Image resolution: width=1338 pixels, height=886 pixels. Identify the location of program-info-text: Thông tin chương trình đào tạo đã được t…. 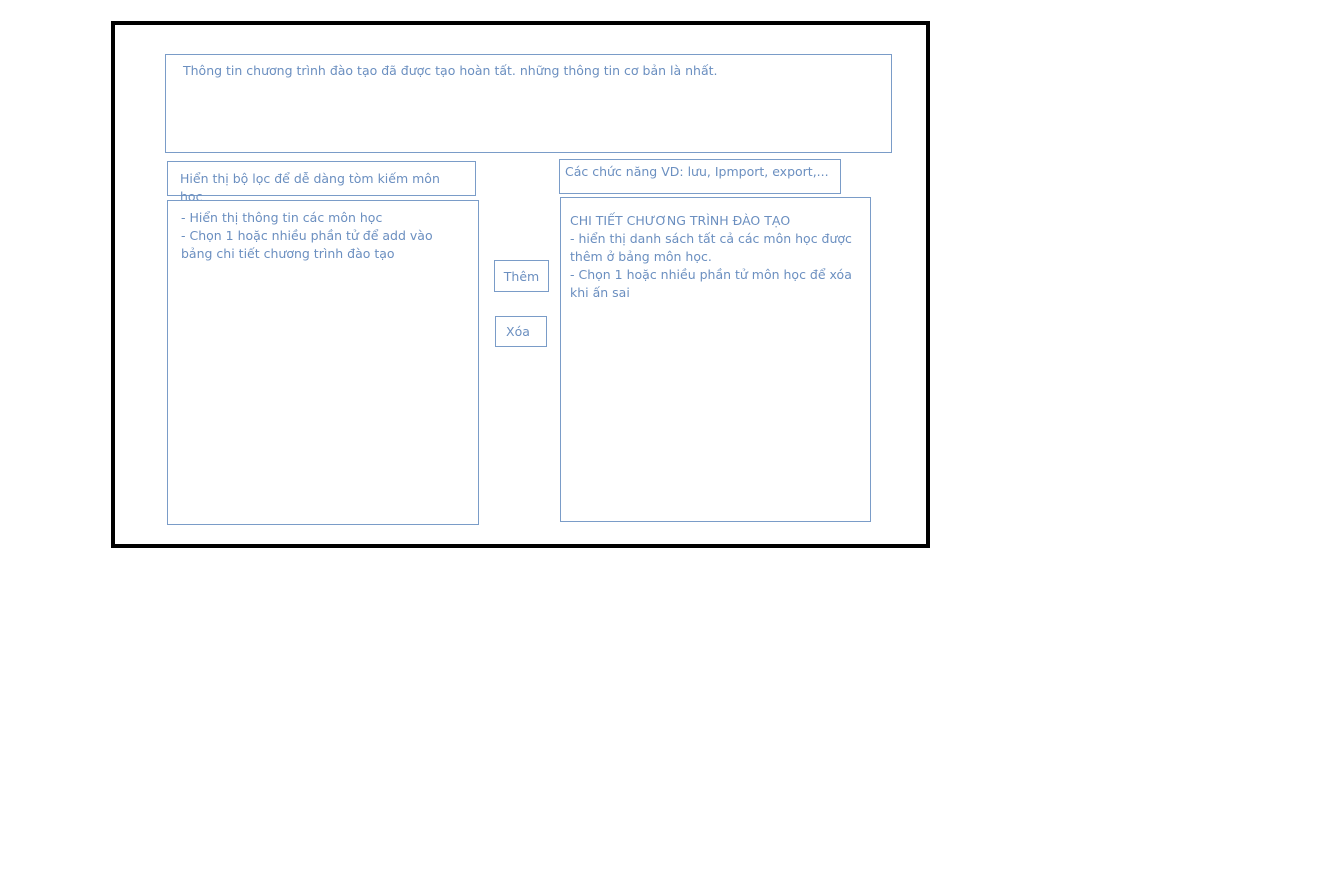
(450, 70).